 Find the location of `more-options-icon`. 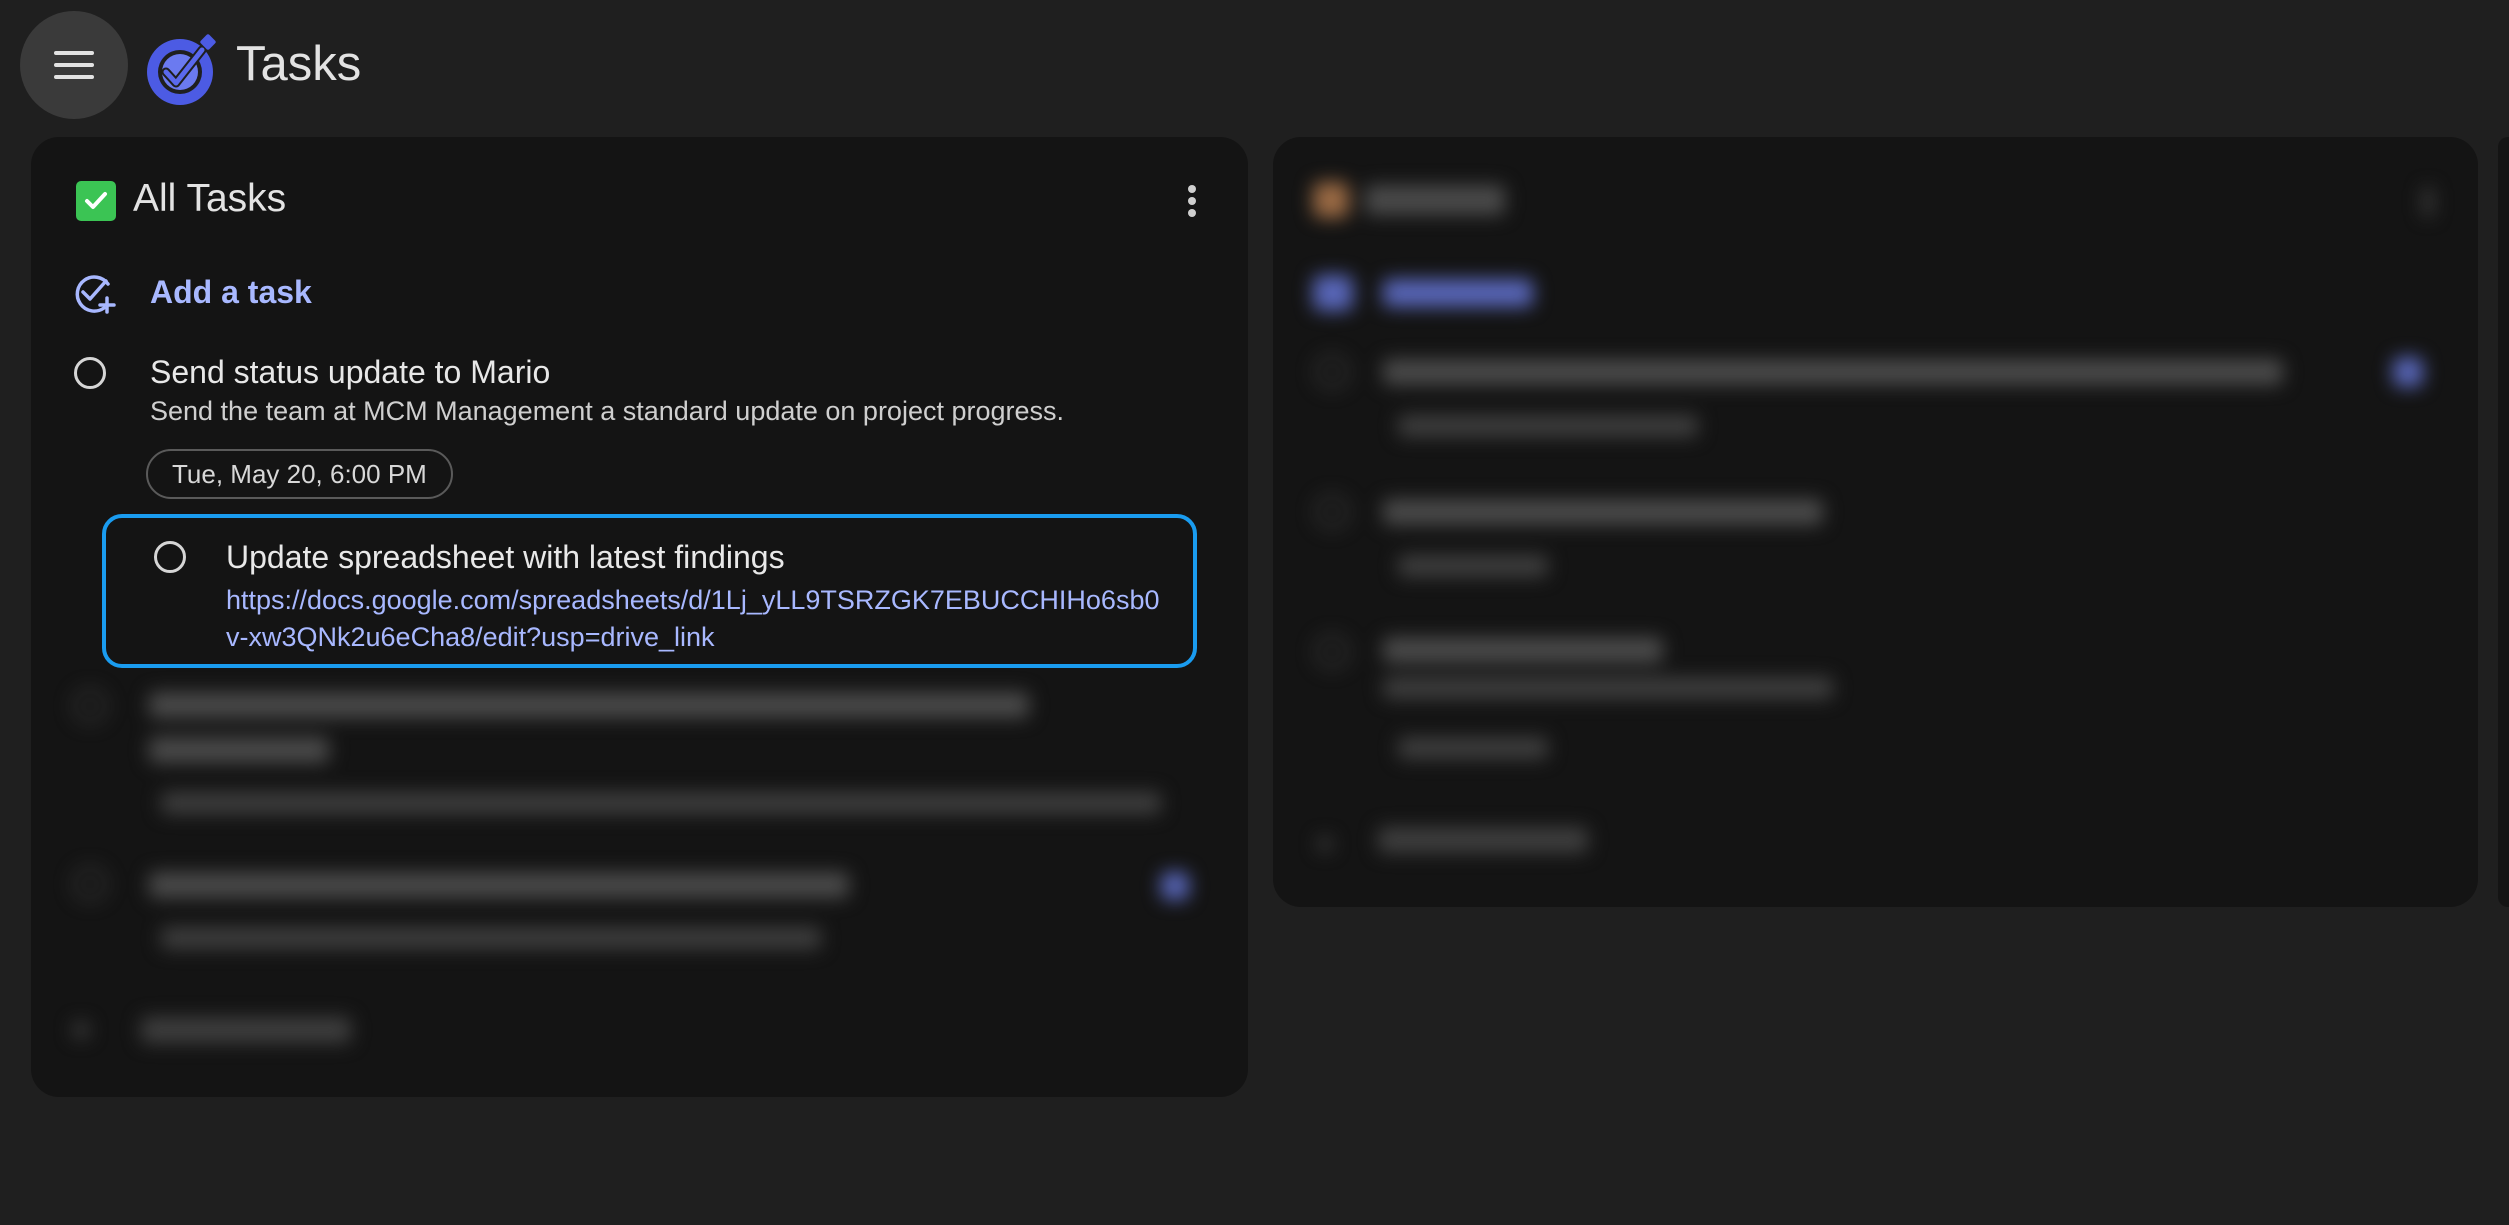

more-options-icon is located at coordinates (1192, 201).